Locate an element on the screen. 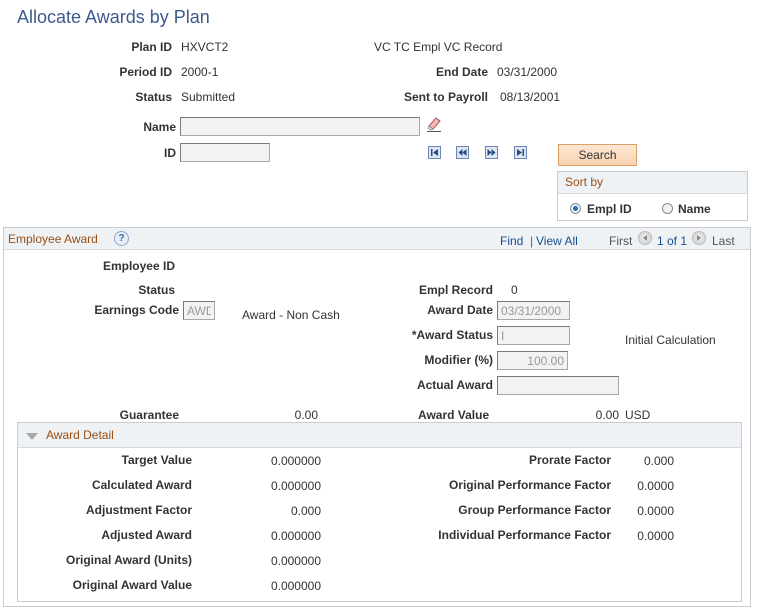 This screenshot has height=612, width=761. sort-empl-id-label: Empl ID is located at coordinates (609, 209).